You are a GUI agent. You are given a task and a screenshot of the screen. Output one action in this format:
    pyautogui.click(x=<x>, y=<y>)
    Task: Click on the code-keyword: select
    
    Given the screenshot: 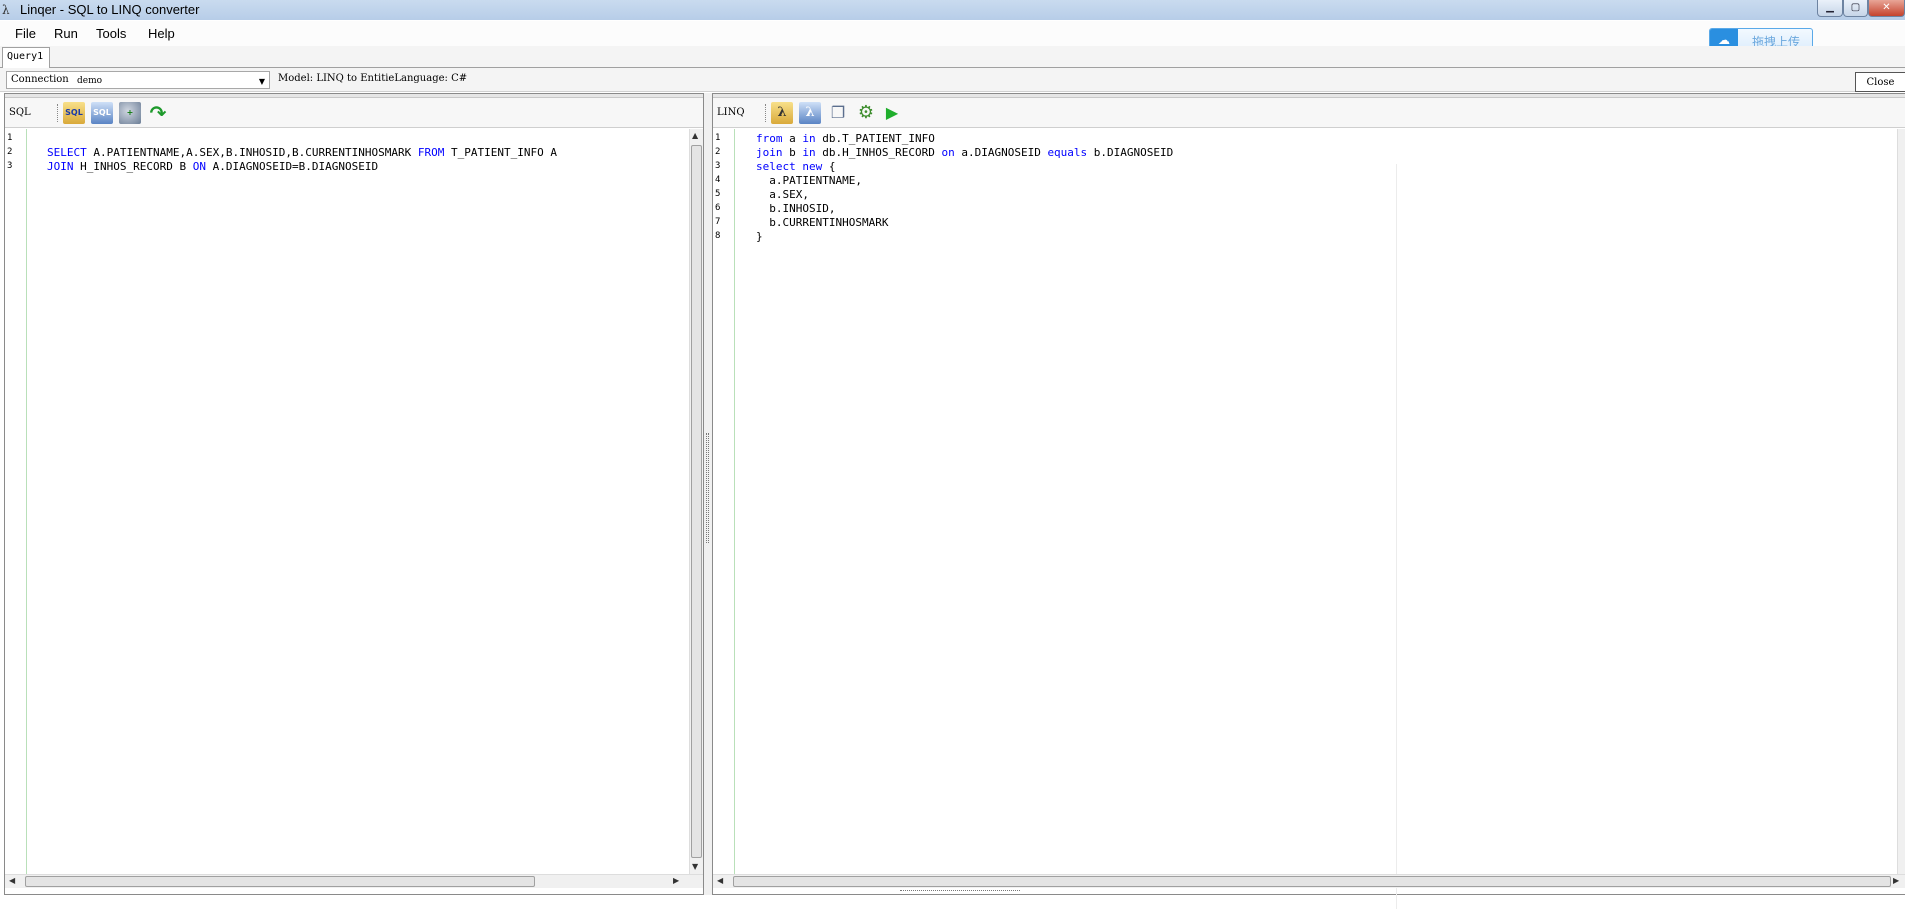 What is the action you would take?
    pyautogui.click(x=776, y=166)
    